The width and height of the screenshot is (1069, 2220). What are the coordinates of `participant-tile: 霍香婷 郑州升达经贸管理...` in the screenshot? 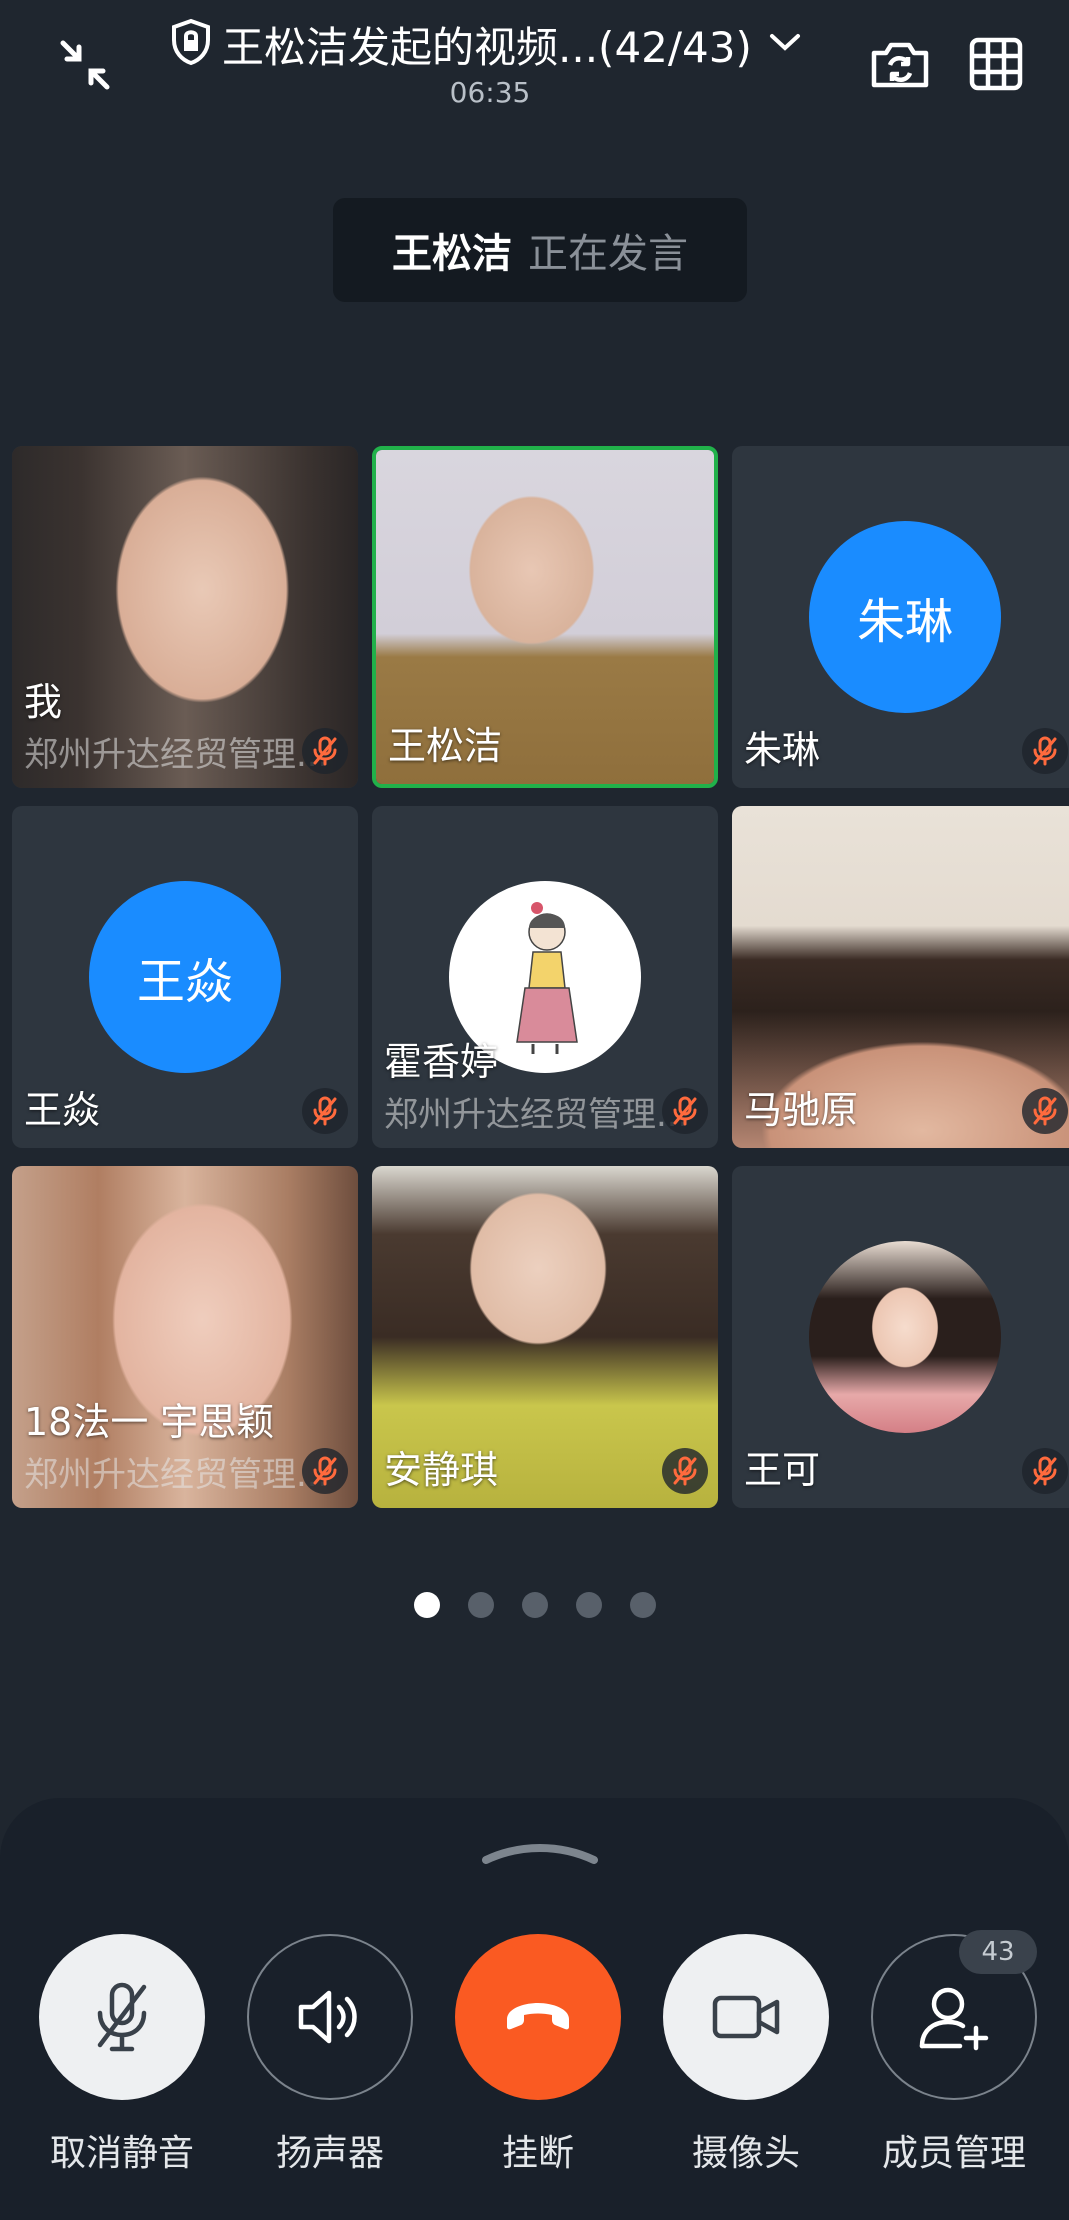 It's located at (545, 977).